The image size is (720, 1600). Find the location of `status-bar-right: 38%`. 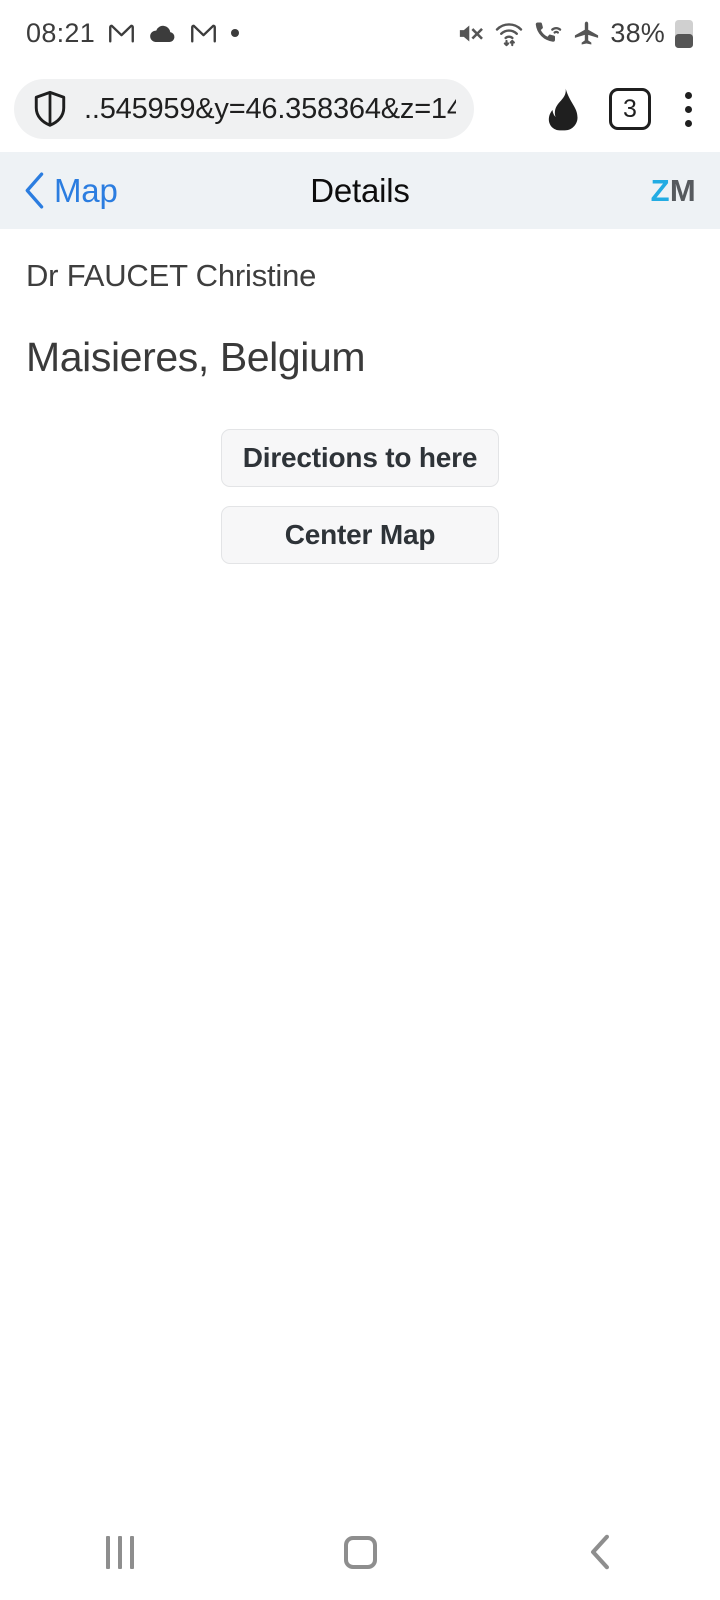

status-bar-right: 38% is located at coordinates (575, 33).